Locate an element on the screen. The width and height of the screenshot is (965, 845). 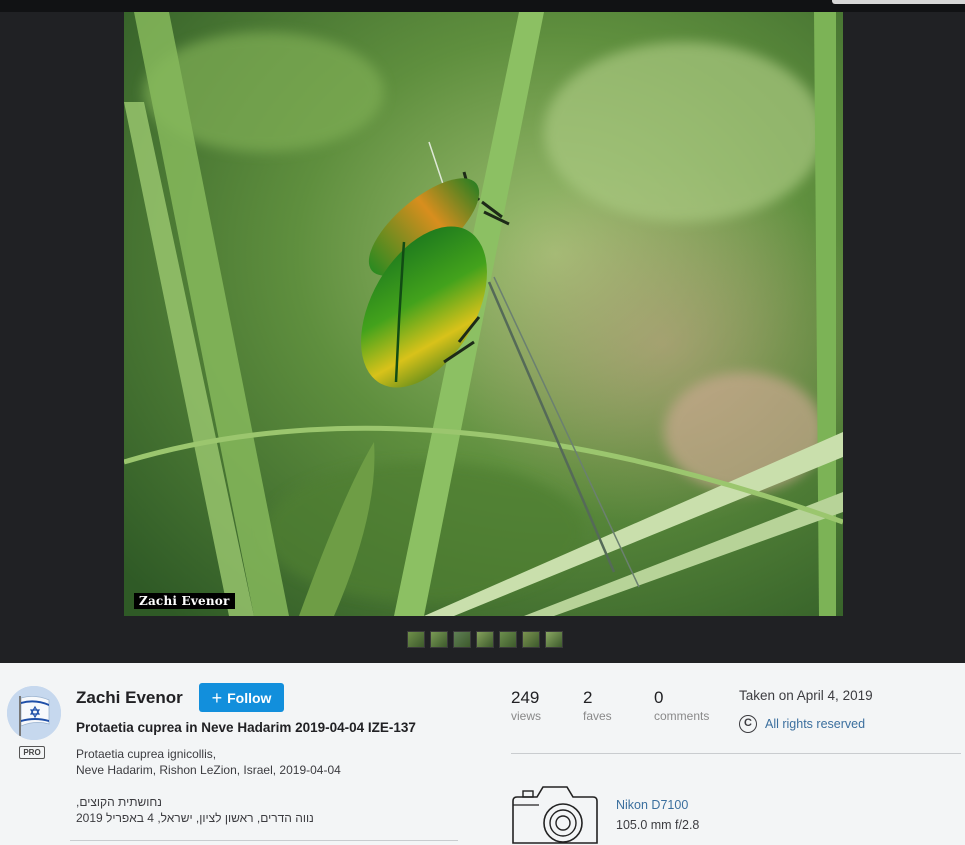
owner-avatar is located at coordinates (34, 713).